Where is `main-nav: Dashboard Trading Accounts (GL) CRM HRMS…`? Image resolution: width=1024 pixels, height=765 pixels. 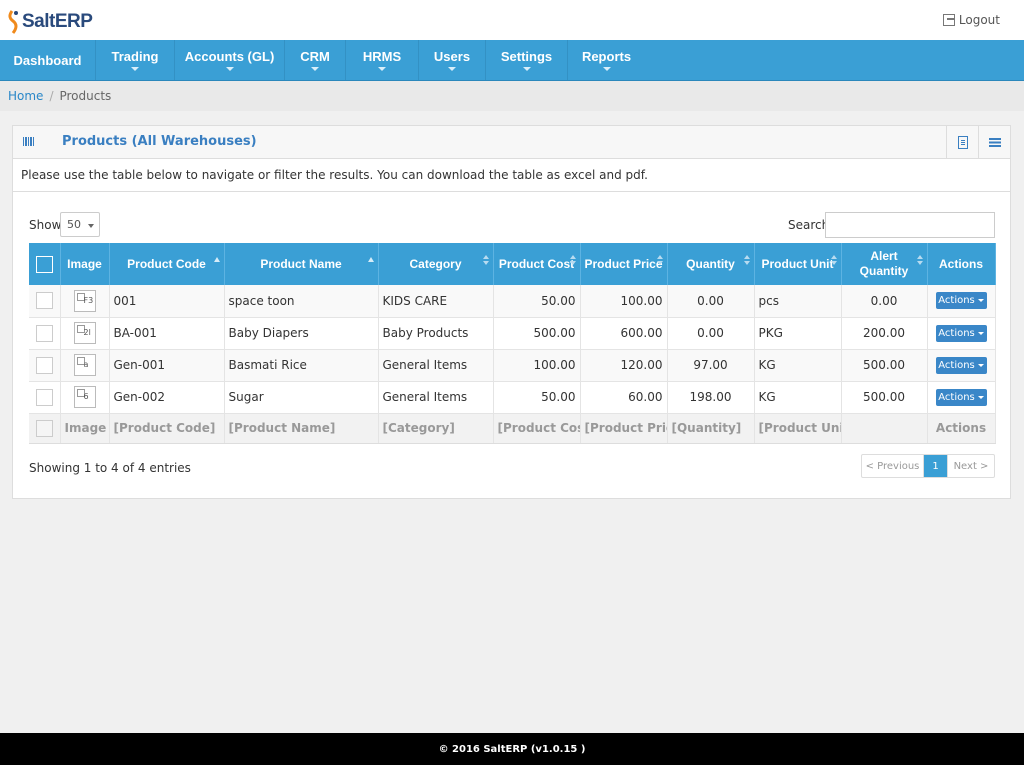 main-nav: Dashboard Trading Accounts (GL) CRM HRMS… is located at coordinates (512, 60).